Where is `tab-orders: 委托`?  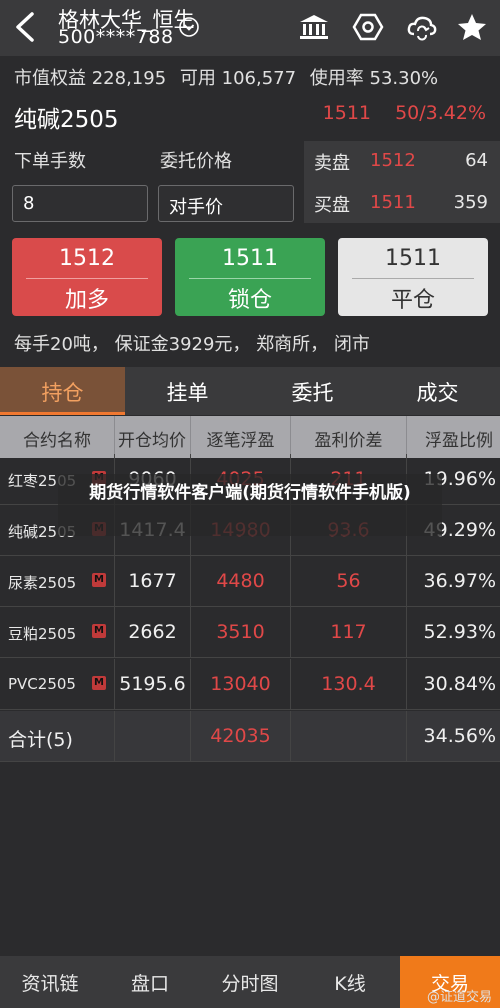
tab-orders: 委托 is located at coordinates (312, 391).